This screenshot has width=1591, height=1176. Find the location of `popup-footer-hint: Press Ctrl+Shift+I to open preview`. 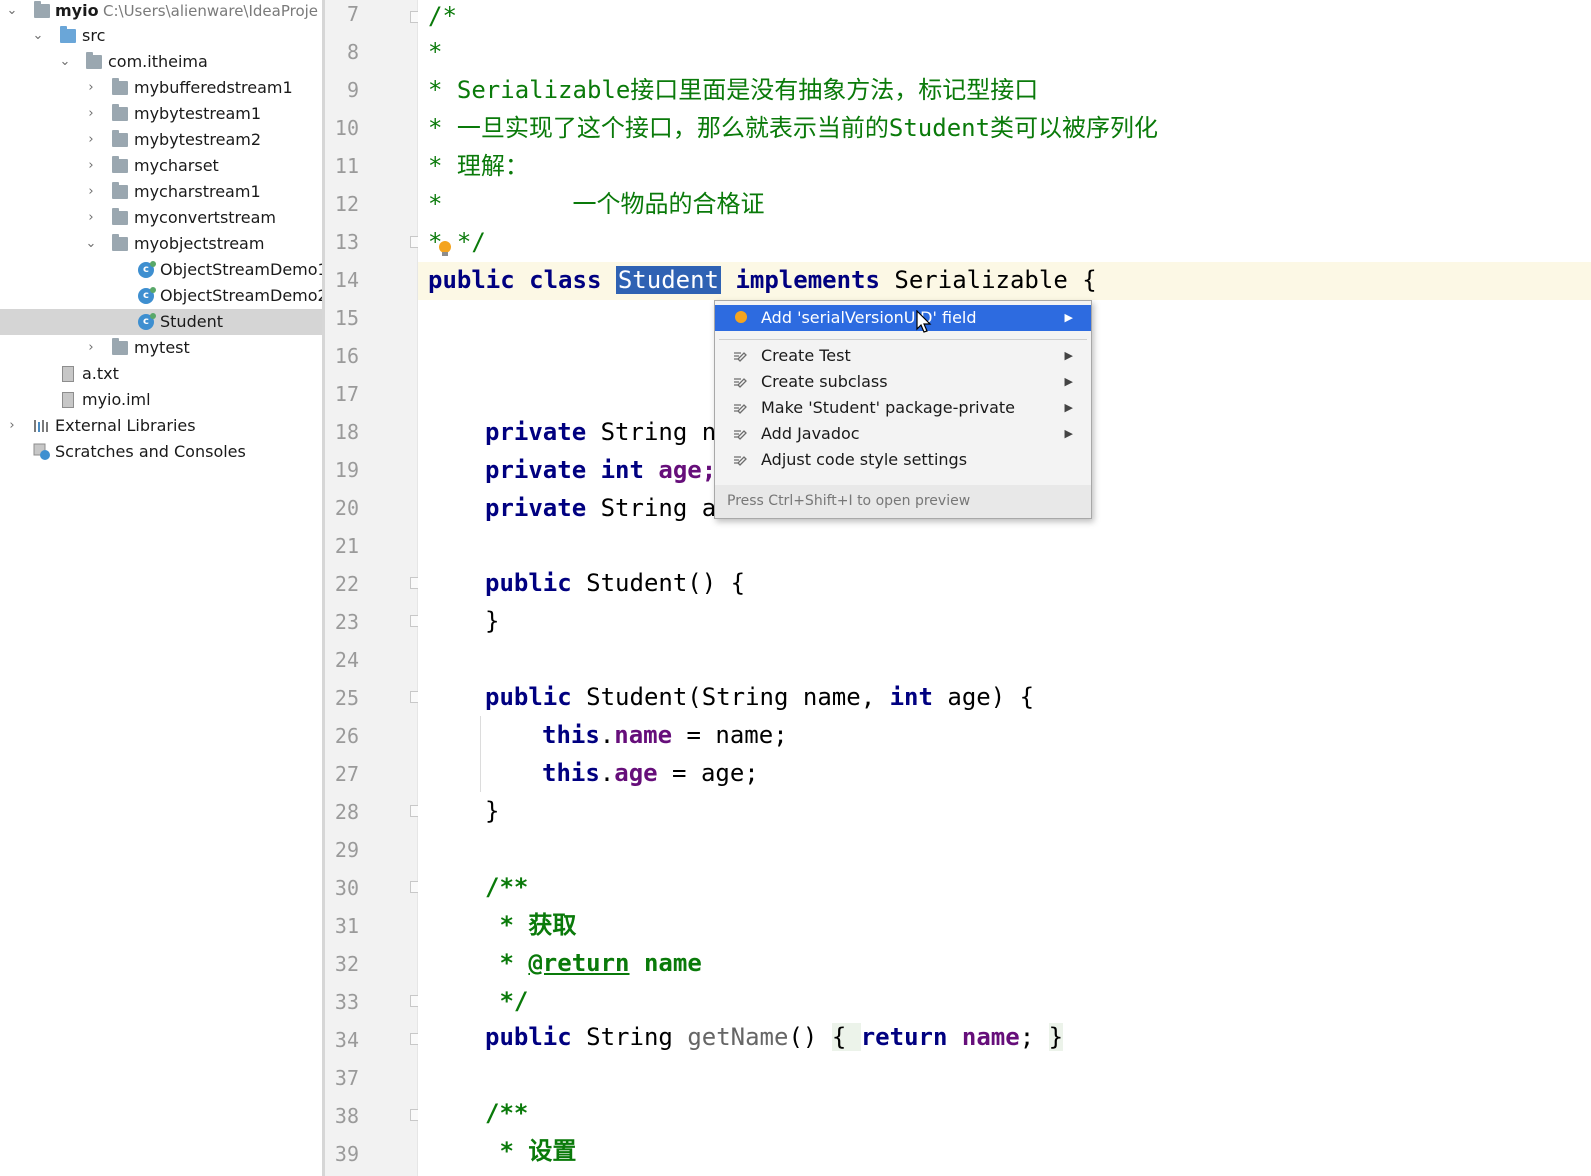

popup-footer-hint: Press Ctrl+Shift+I to open preview is located at coordinates (903, 501).